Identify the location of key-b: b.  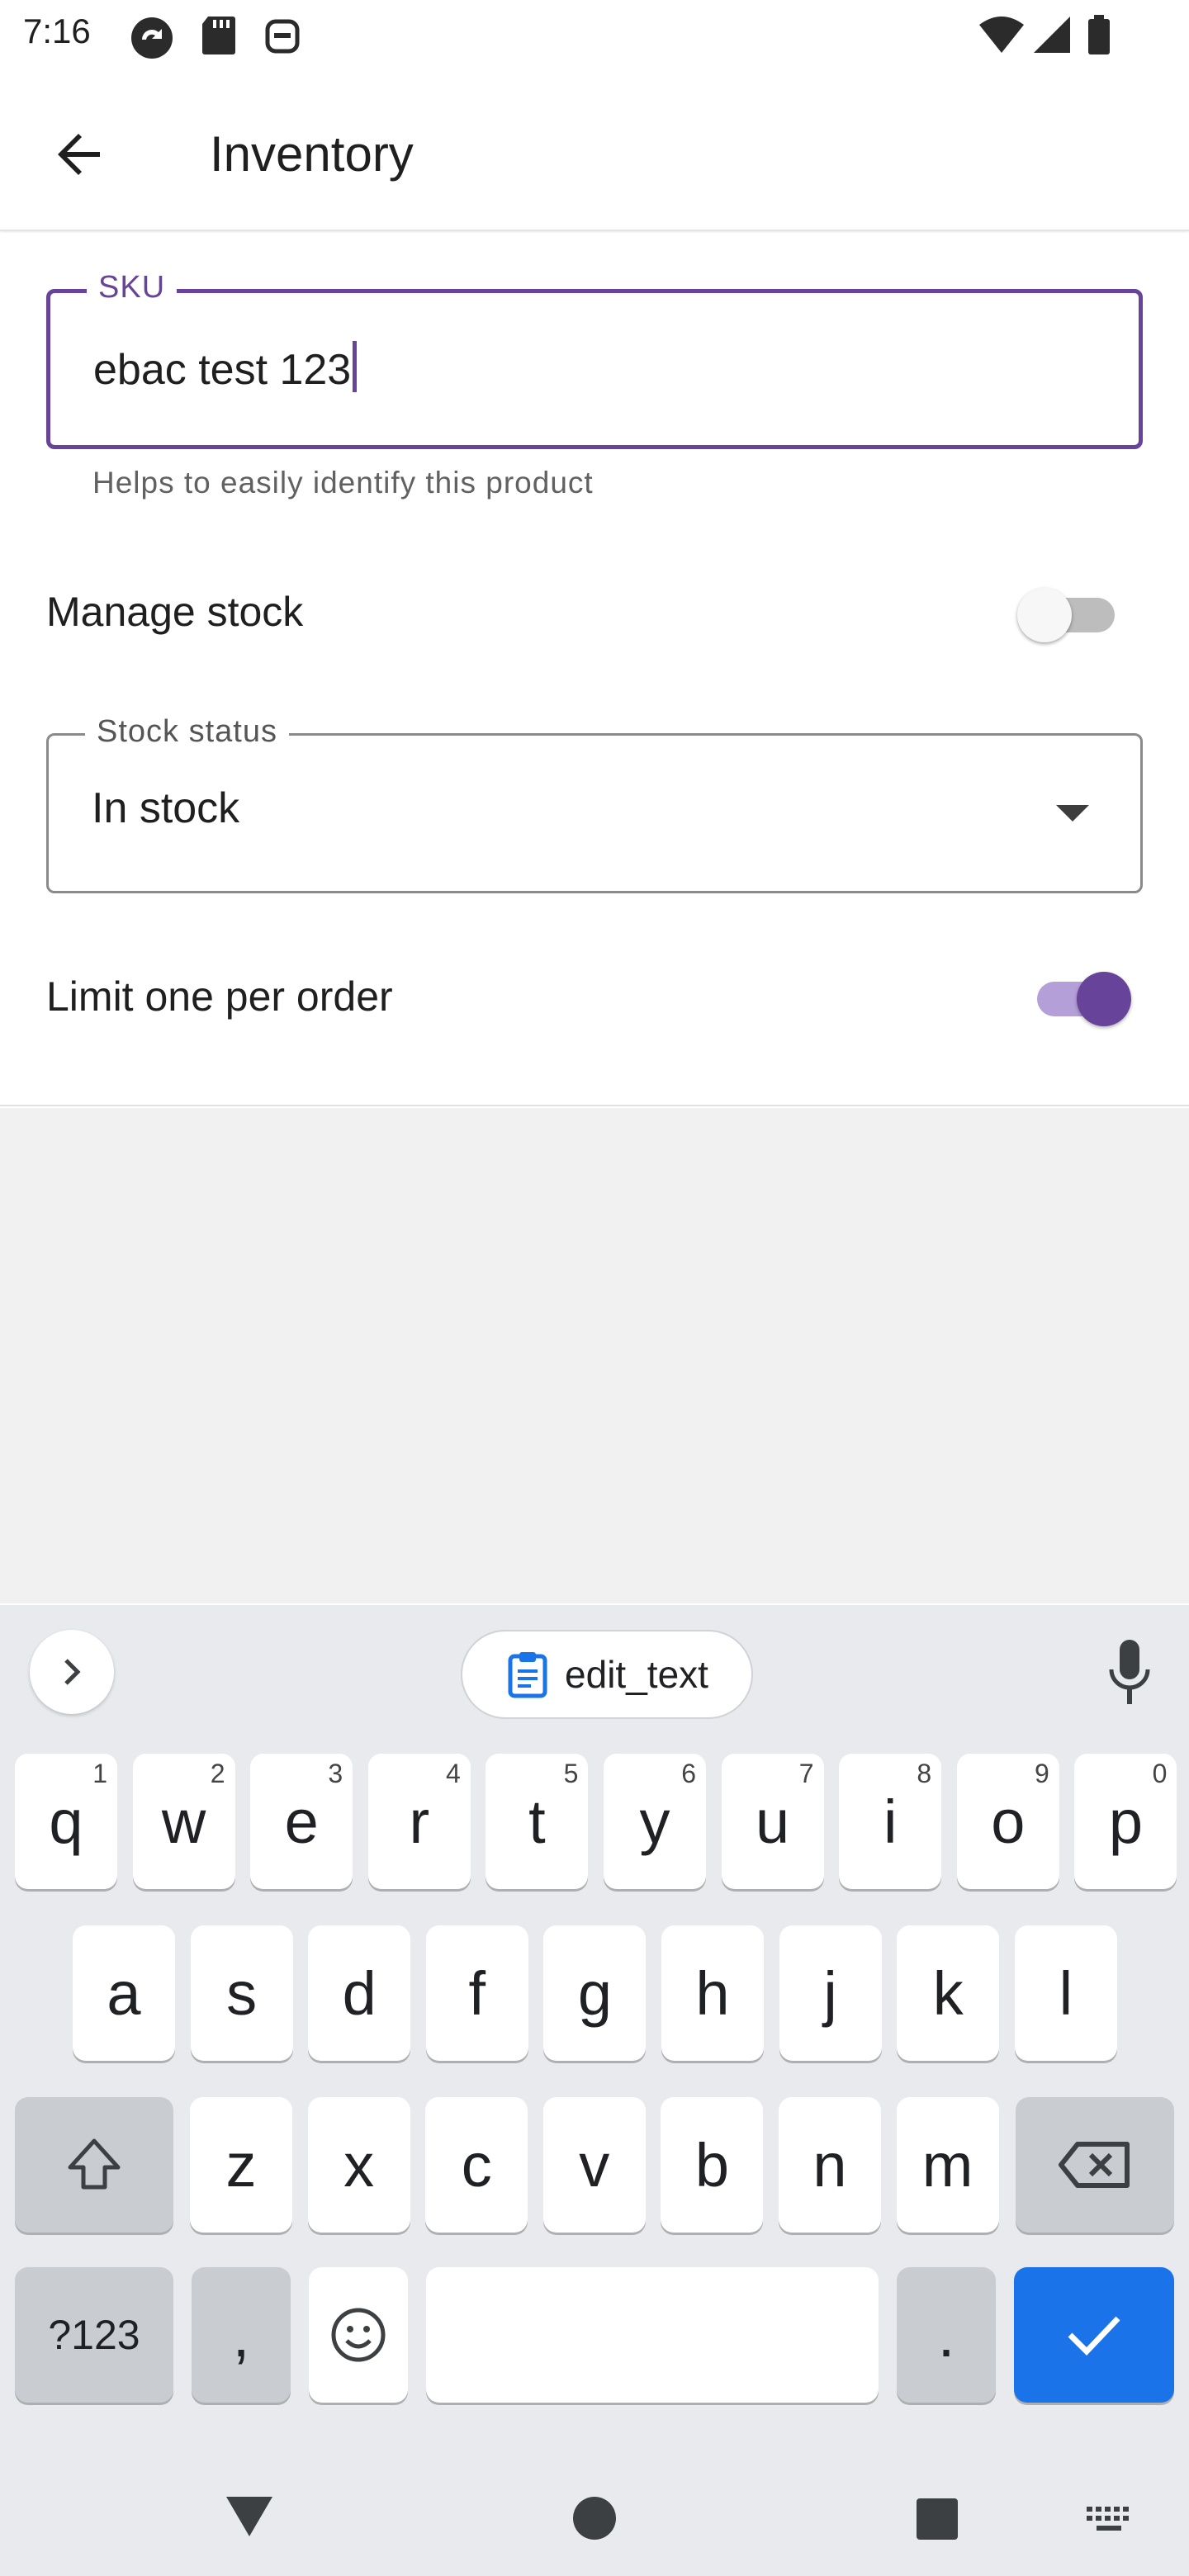
(712, 2165).